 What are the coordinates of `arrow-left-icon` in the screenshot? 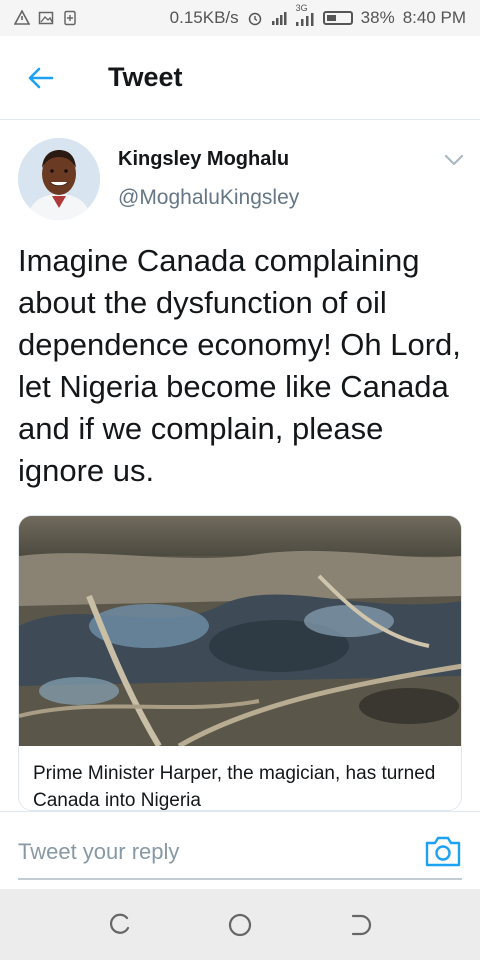 It's located at (41, 77).